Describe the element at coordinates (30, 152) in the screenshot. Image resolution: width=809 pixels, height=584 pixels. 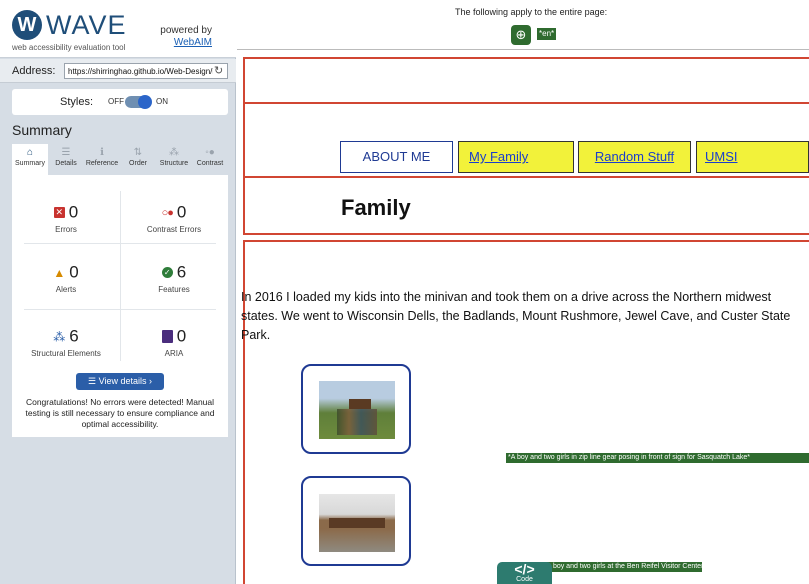
I see `home-icon: ⌂` at that location.